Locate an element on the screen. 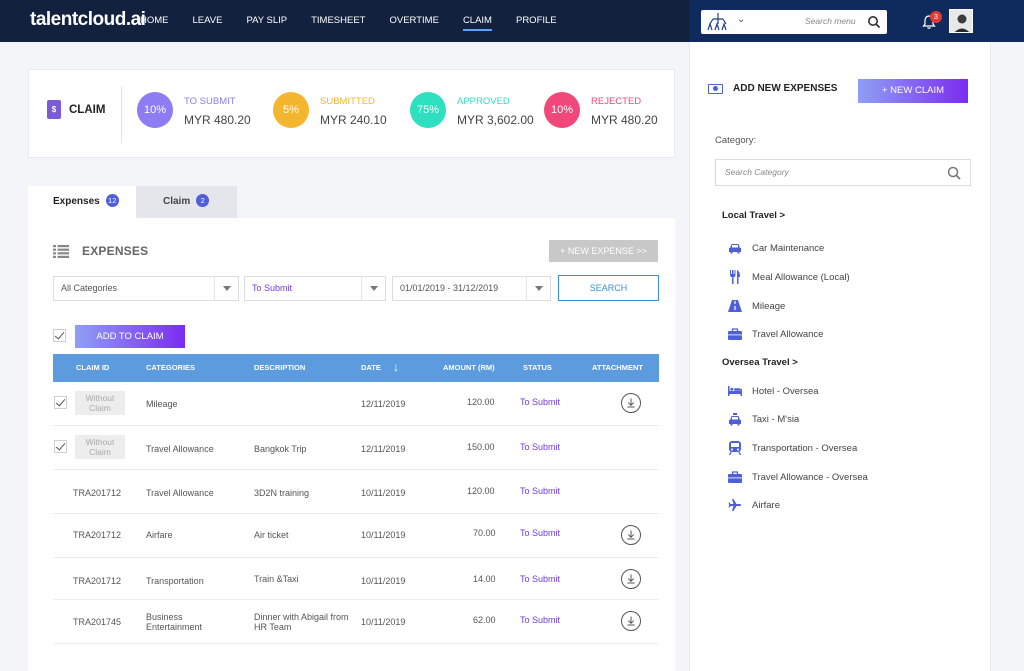  nav-timesheet: TIMESHEET is located at coordinates (338, 21).